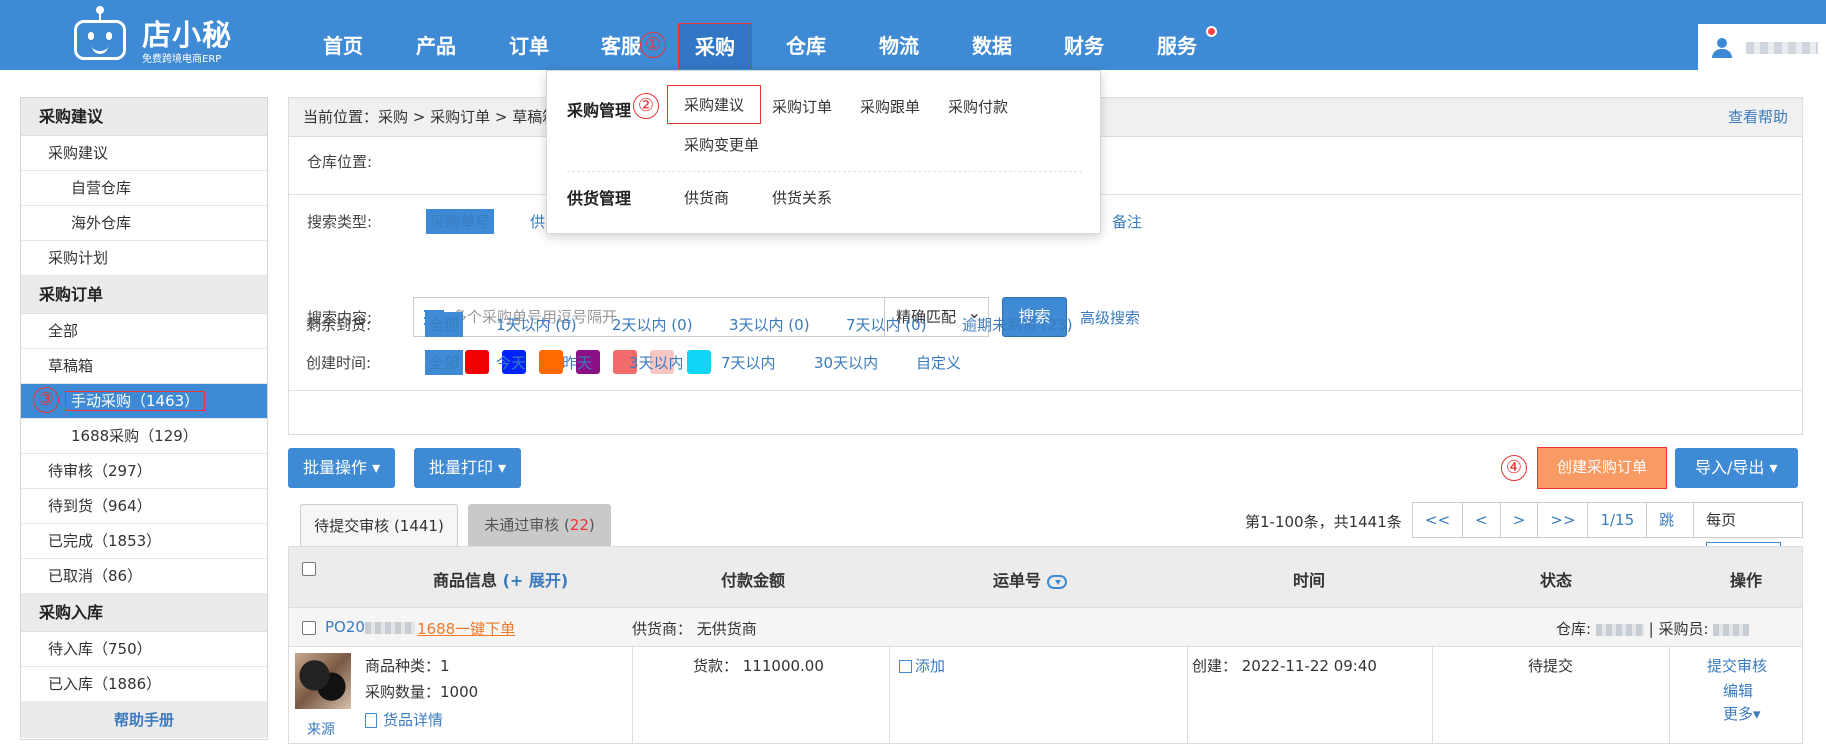 The width and height of the screenshot is (1826, 744). What do you see at coordinates (1671, 533) in the screenshot?
I see `jump-button: 跳转` at bounding box center [1671, 533].